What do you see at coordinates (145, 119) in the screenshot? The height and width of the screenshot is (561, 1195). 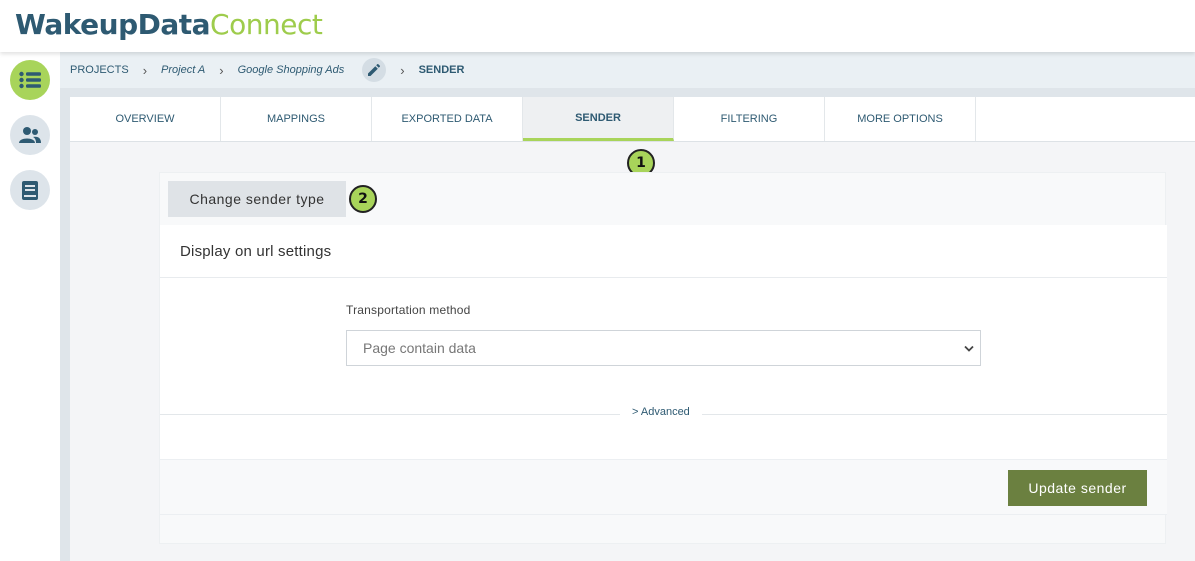 I see `tab-overview: OVERVIEW` at bounding box center [145, 119].